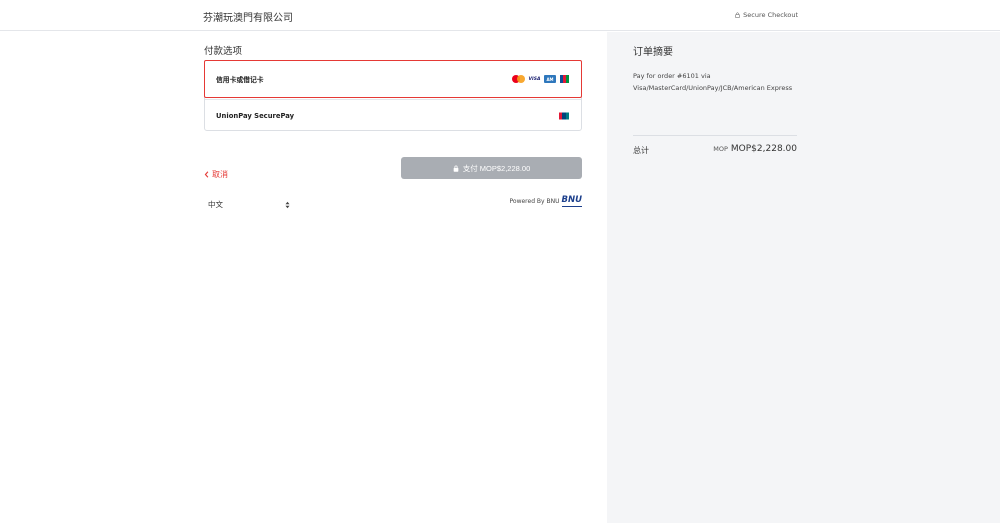  I want to click on jcb-icon, so click(564, 79).